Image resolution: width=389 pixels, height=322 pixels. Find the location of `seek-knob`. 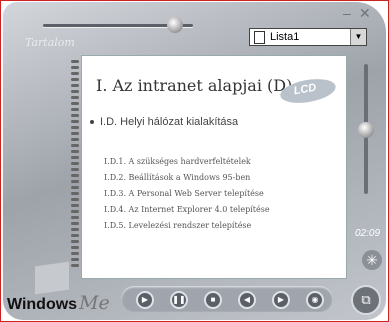

seek-knob is located at coordinates (175, 25).